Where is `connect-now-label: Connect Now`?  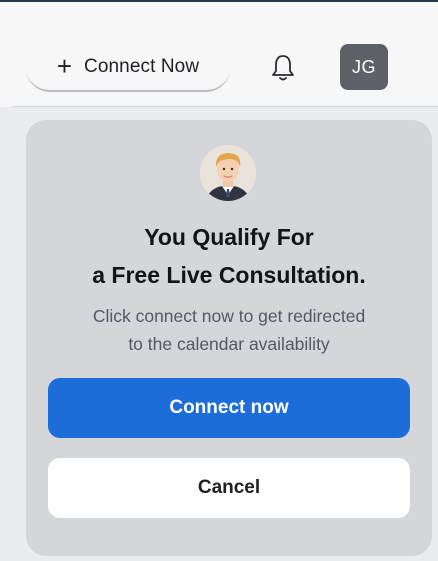 connect-now-label: Connect Now is located at coordinates (142, 66).